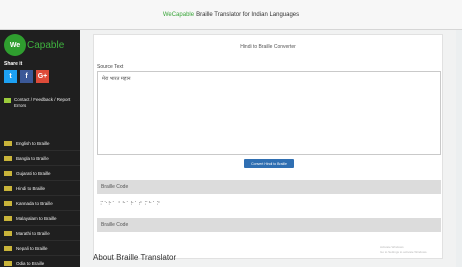  Describe the element at coordinates (404, 252) in the screenshot. I see `activation-watermark-subtitle: Go to Settings to activate Windows.` at that location.